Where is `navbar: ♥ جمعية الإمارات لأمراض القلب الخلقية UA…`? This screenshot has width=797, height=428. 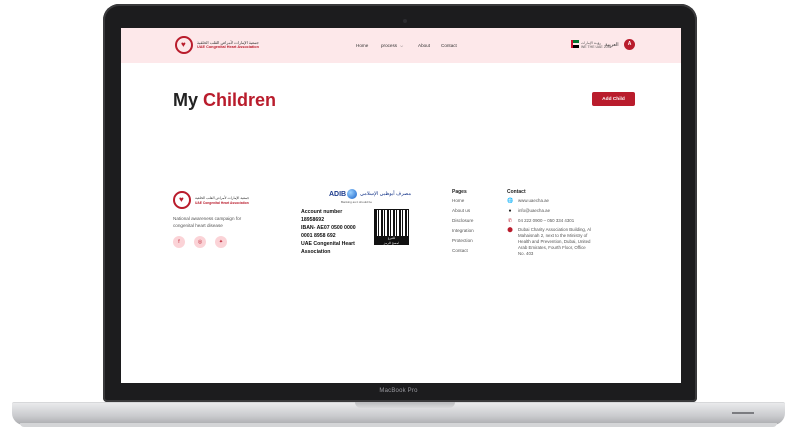 navbar: ♥ جمعية الإمارات لأمراض القلب الخلقية UA… is located at coordinates (401, 45).